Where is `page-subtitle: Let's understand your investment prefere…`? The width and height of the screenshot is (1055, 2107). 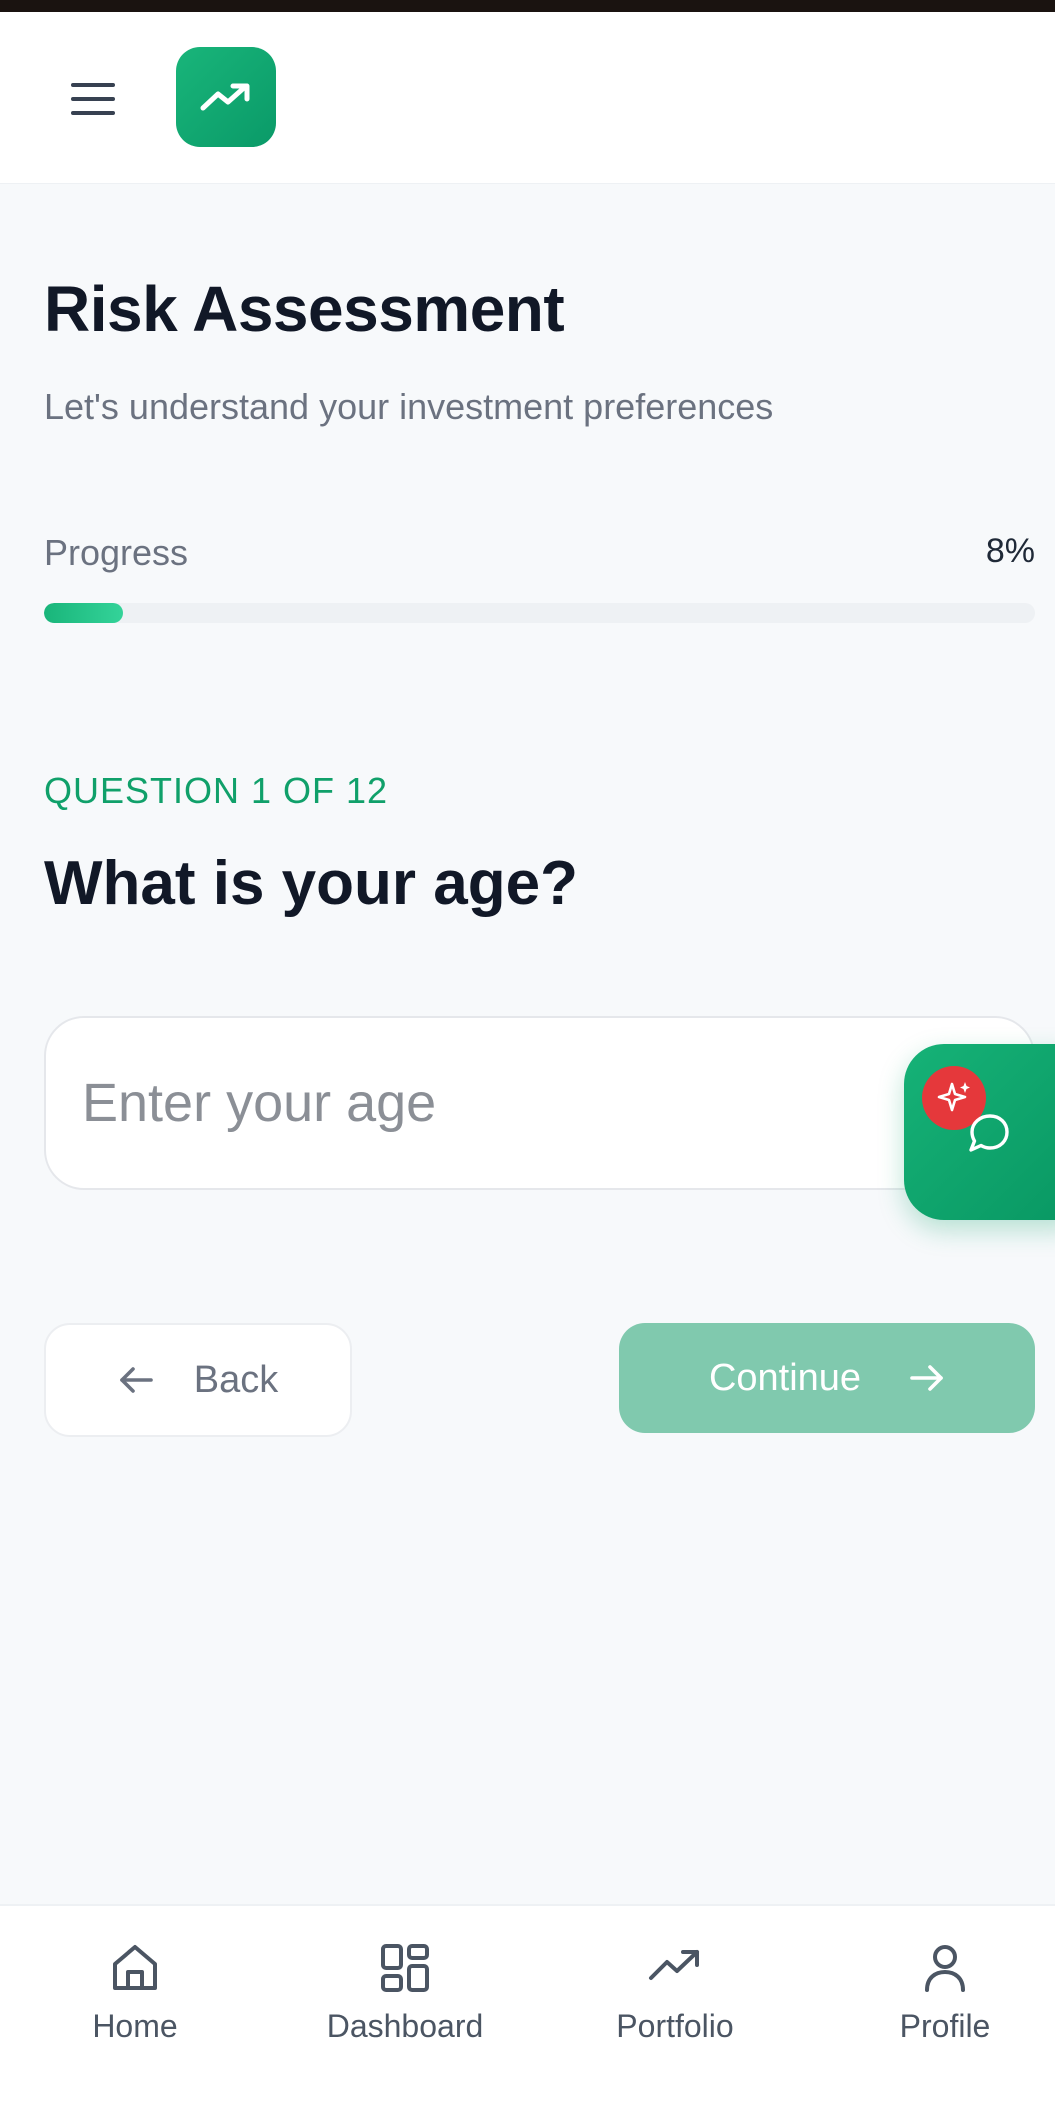
page-subtitle: Let's understand your investment prefere… is located at coordinates (409, 406).